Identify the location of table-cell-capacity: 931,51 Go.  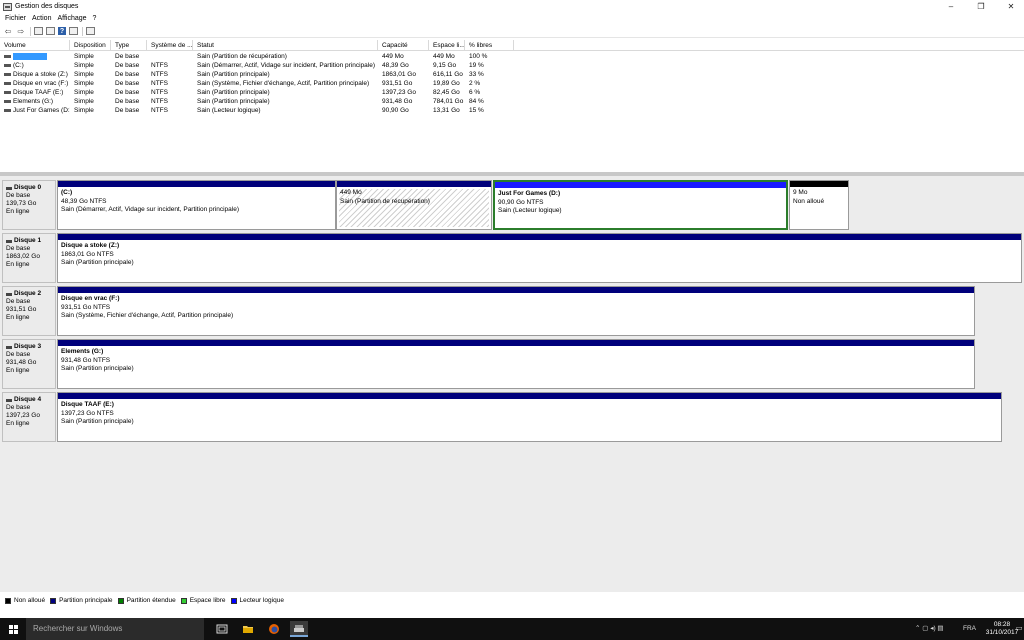
(397, 83).